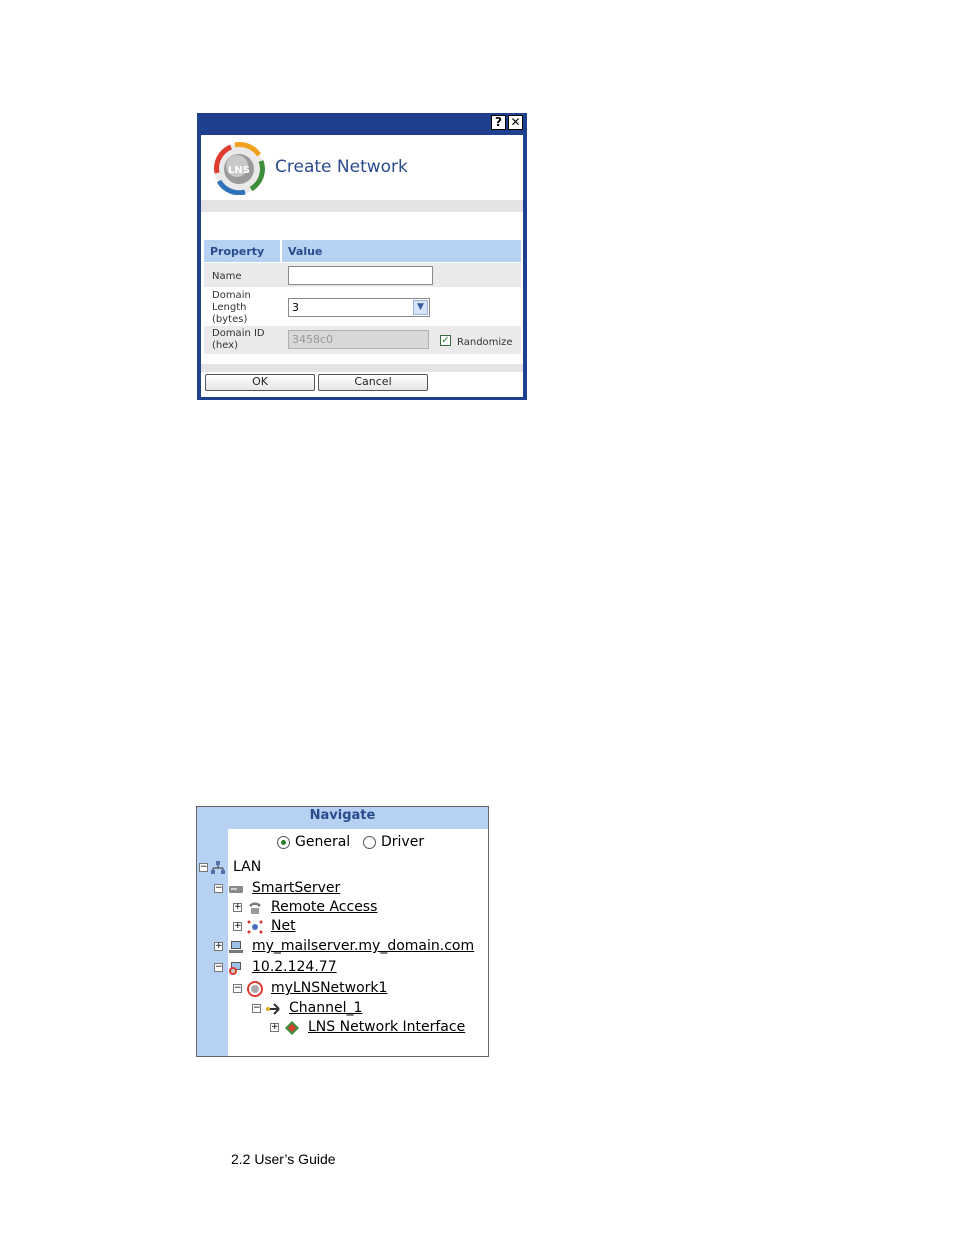 Image resolution: width=954 pixels, height=1235 pixels. Describe the element at coordinates (294, 967) in the screenshot. I see `tree-label-ip: 10.2.124.77` at that location.